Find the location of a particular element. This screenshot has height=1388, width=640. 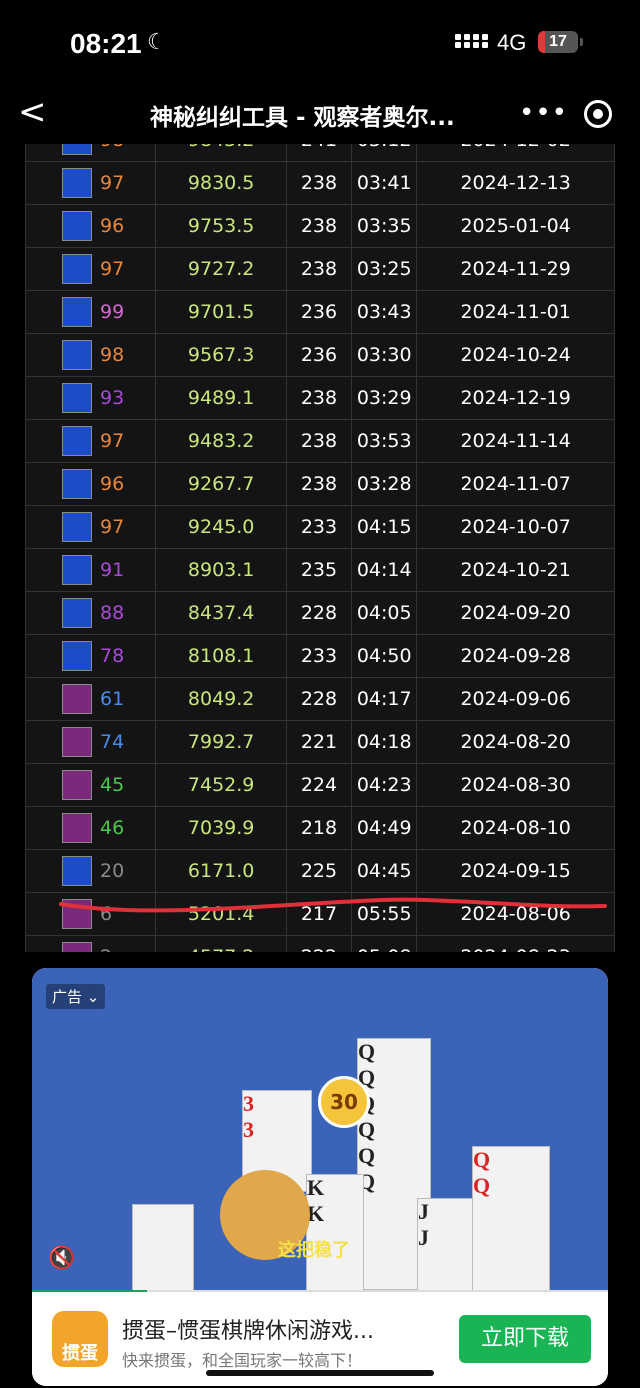

battery-icon: 17 is located at coordinates (558, 42).